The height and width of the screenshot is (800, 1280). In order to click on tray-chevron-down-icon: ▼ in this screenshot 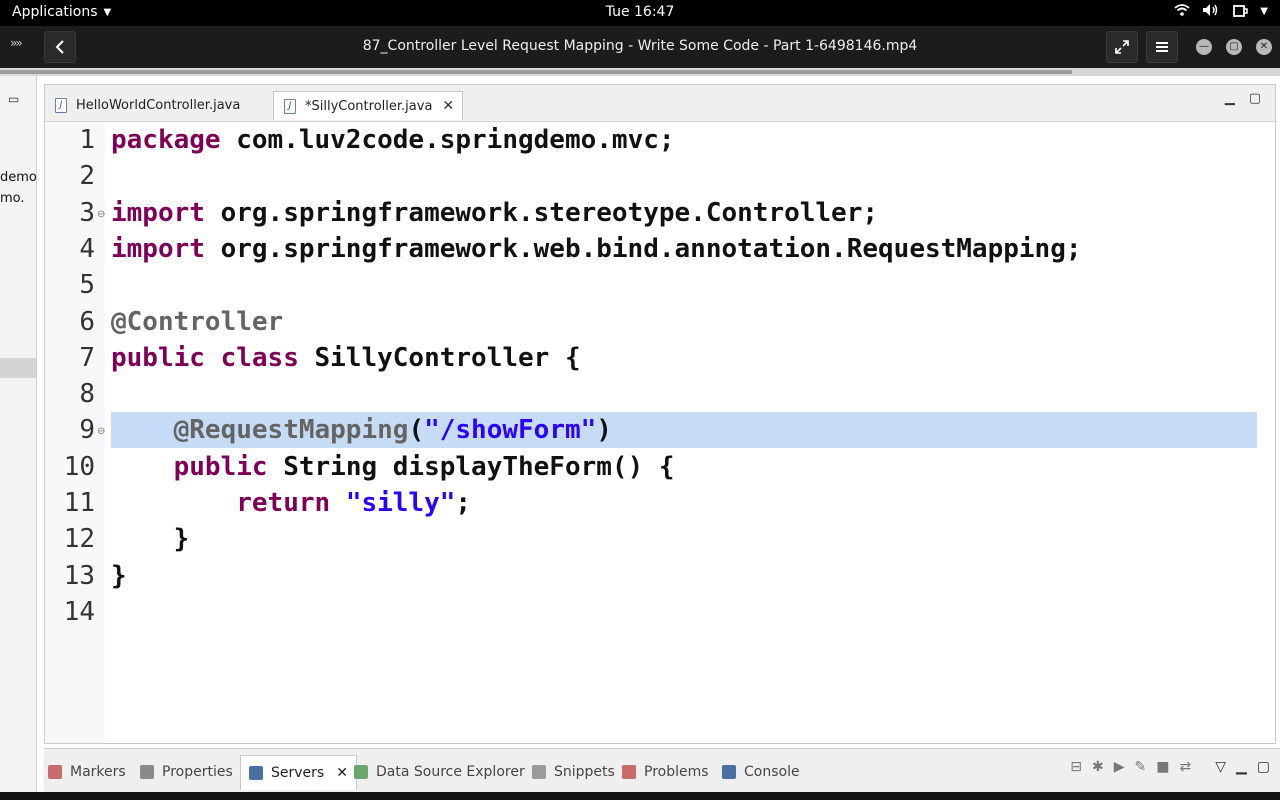, I will do `click(1264, 13)`.